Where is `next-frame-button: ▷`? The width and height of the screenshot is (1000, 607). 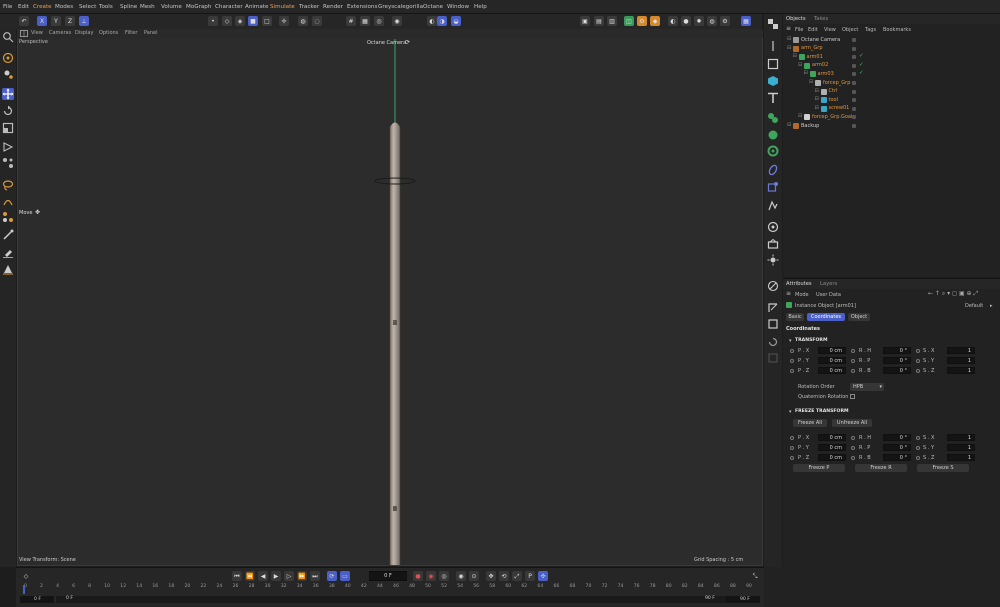 next-frame-button: ▷ is located at coordinates (289, 576).